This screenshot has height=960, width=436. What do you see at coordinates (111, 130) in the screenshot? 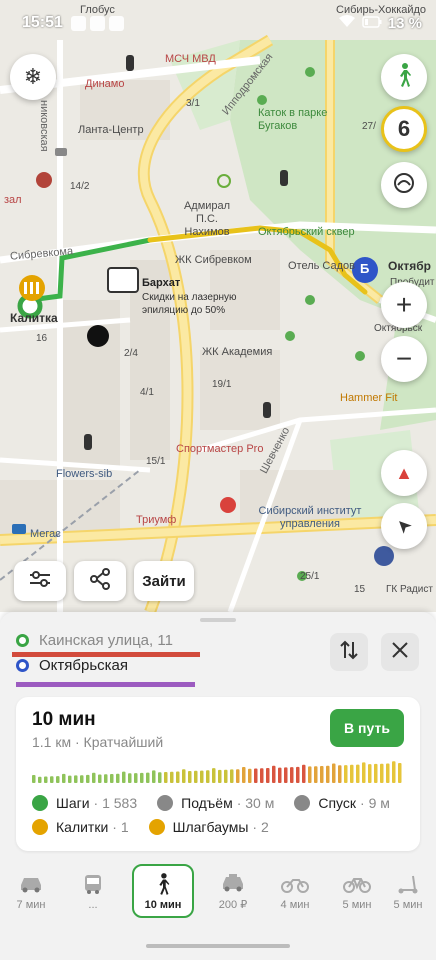
I see `map-label-lanta: Ланта-Центр` at bounding box center [111, 130].